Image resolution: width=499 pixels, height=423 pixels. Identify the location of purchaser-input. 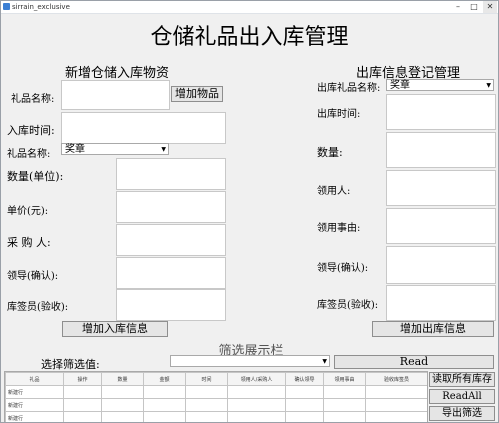
(171, 240).